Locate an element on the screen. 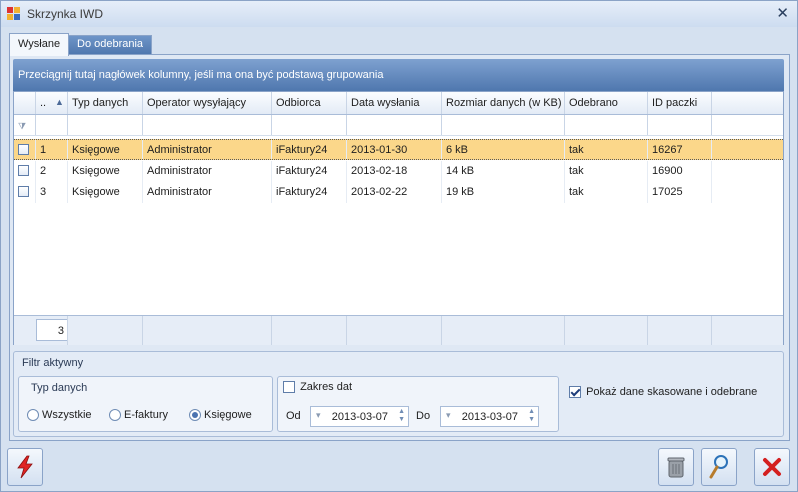 The height and width of the screenshot is (492, 798). window-title: Skrzynka IWD is located at coordinates (65, 14).